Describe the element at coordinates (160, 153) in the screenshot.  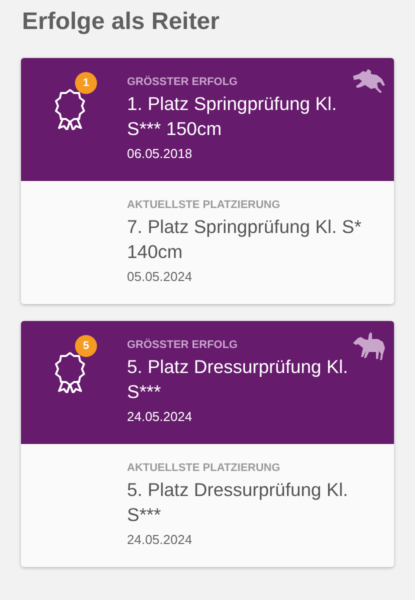
I see `result-date: 06.05.2018` at that location.